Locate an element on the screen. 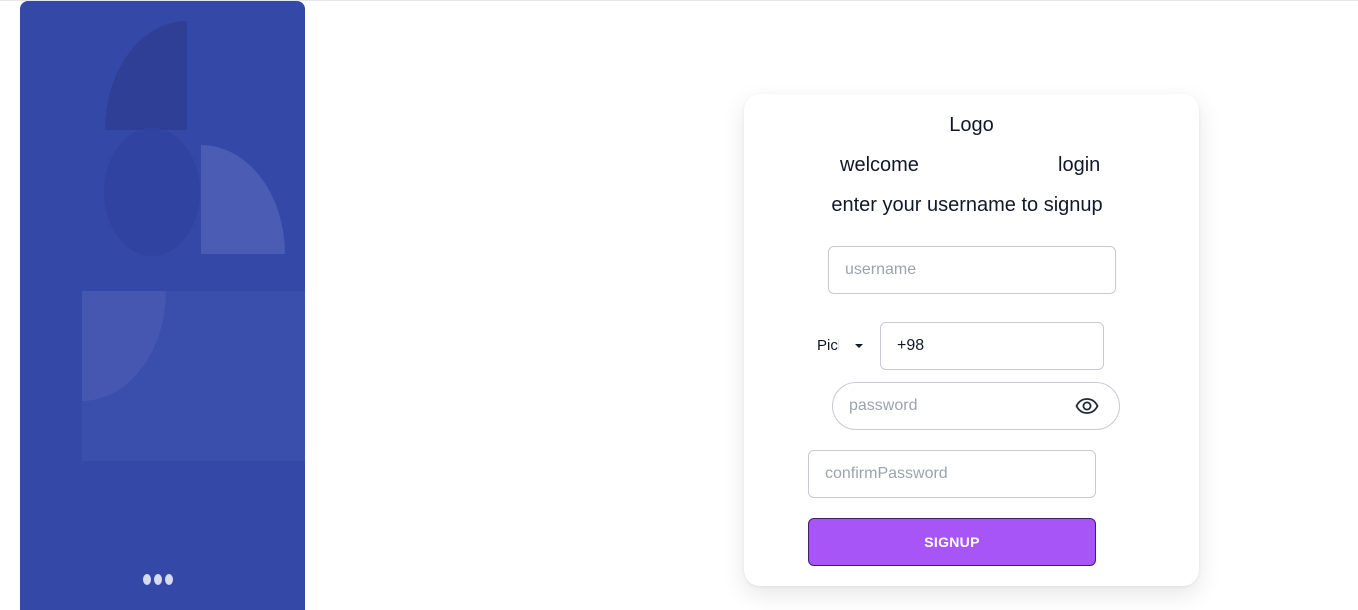 The height and width of the screenshot is (610, 1358). confirm-password-input is located at coordinates (952, 474).